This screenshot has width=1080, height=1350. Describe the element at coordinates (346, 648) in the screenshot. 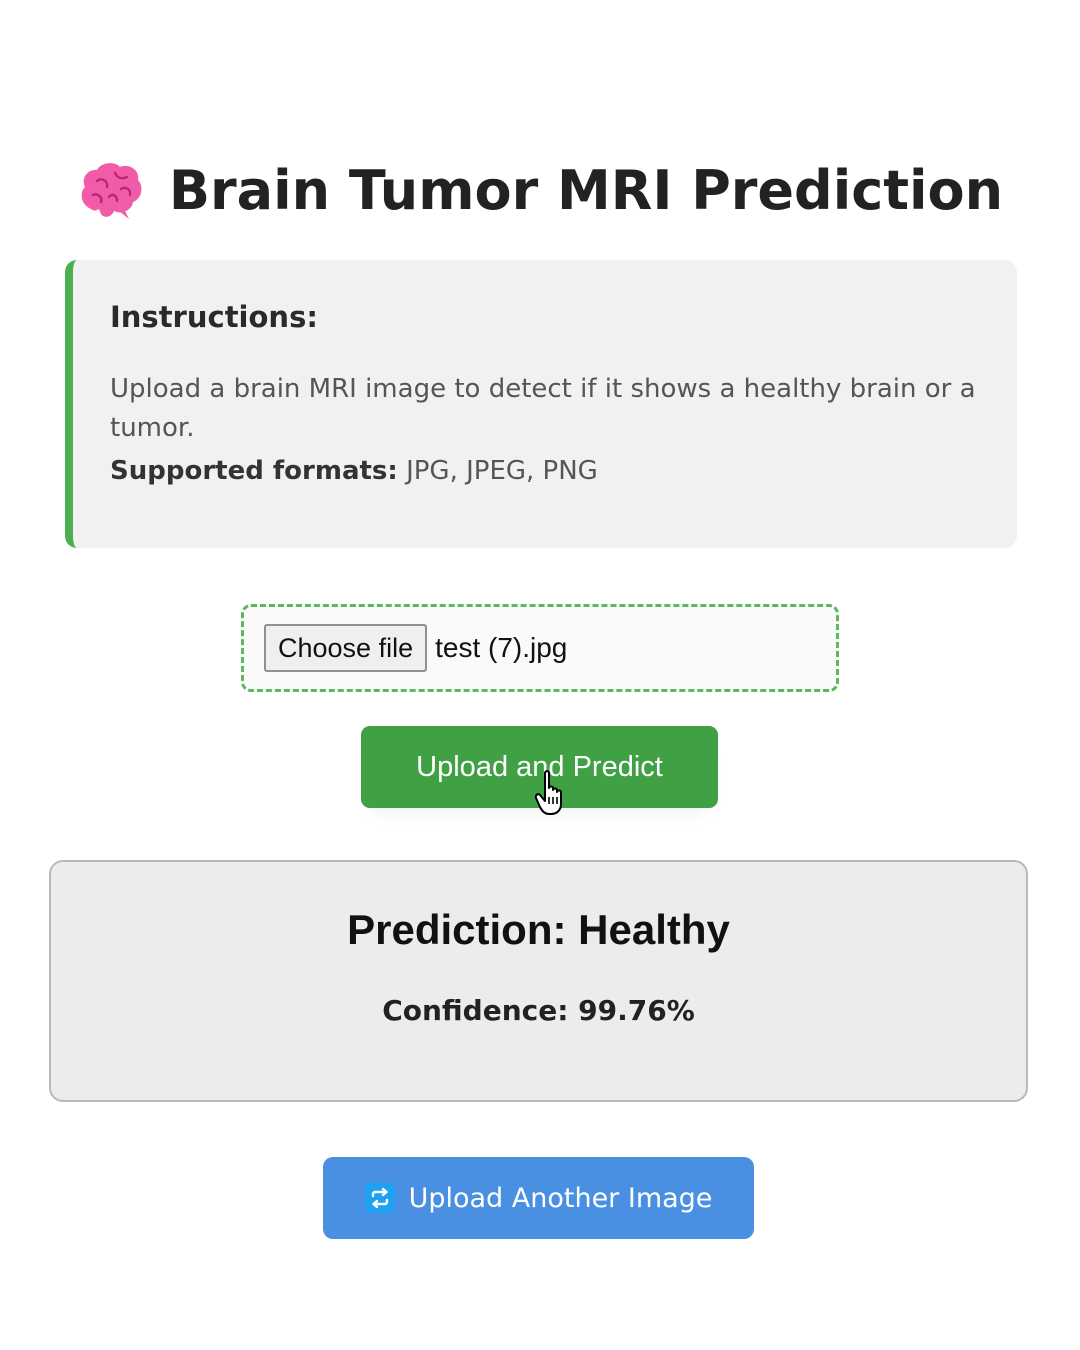

I see `choose-file-button: Choose file` at that location.